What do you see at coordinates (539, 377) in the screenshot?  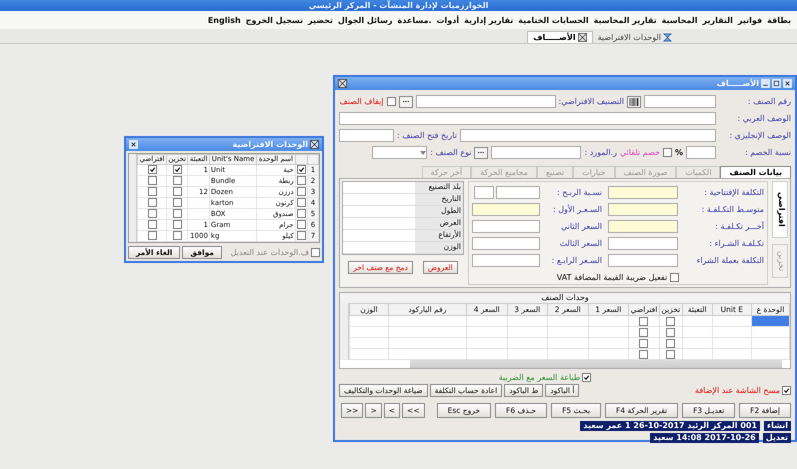 I see `checkbox-label: طباعة السعر مع الضريبة` at bounding box center [539, 377].